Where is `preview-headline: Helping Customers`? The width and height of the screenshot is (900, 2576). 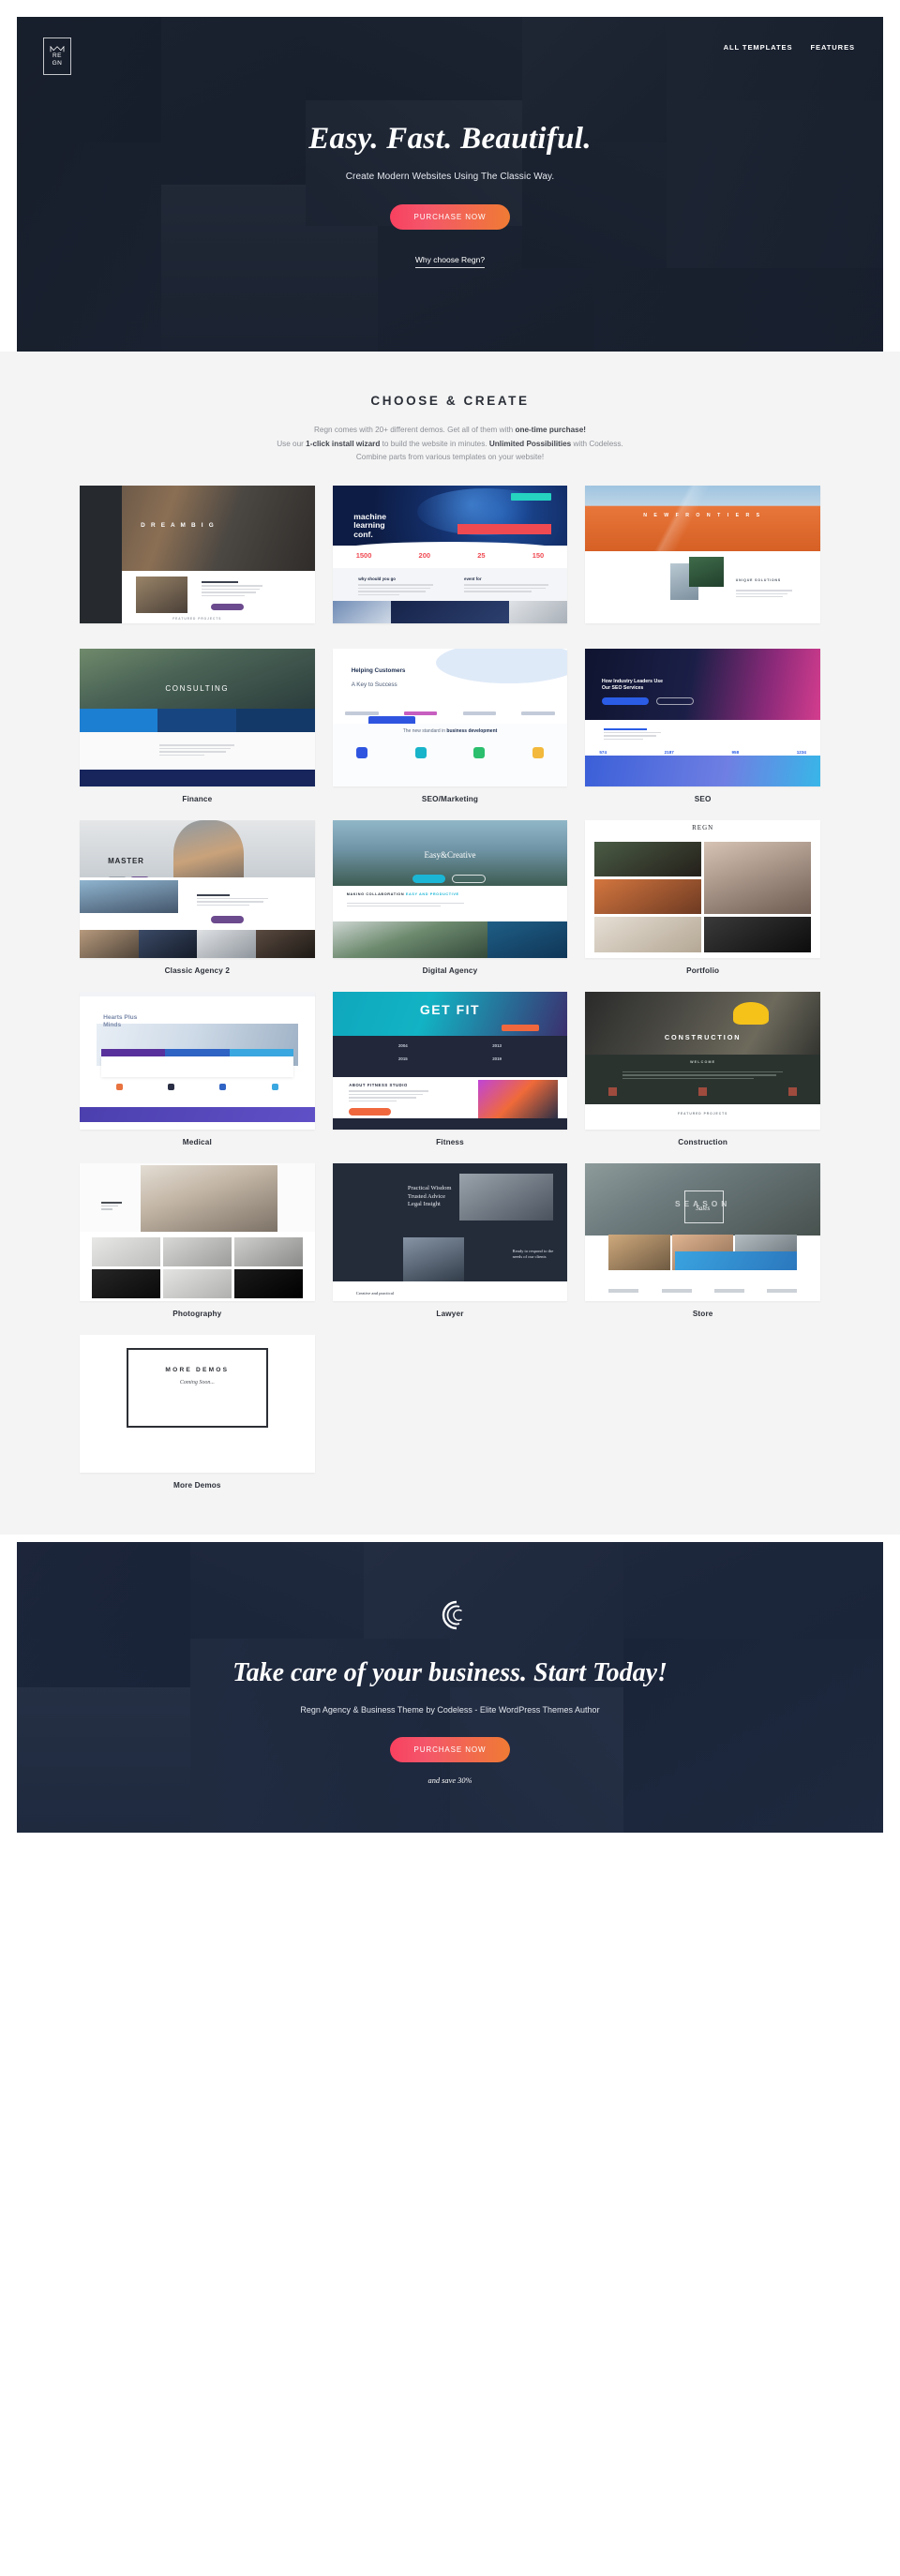
preview-headline: Helping Customers is located at coordinates (378, 671).